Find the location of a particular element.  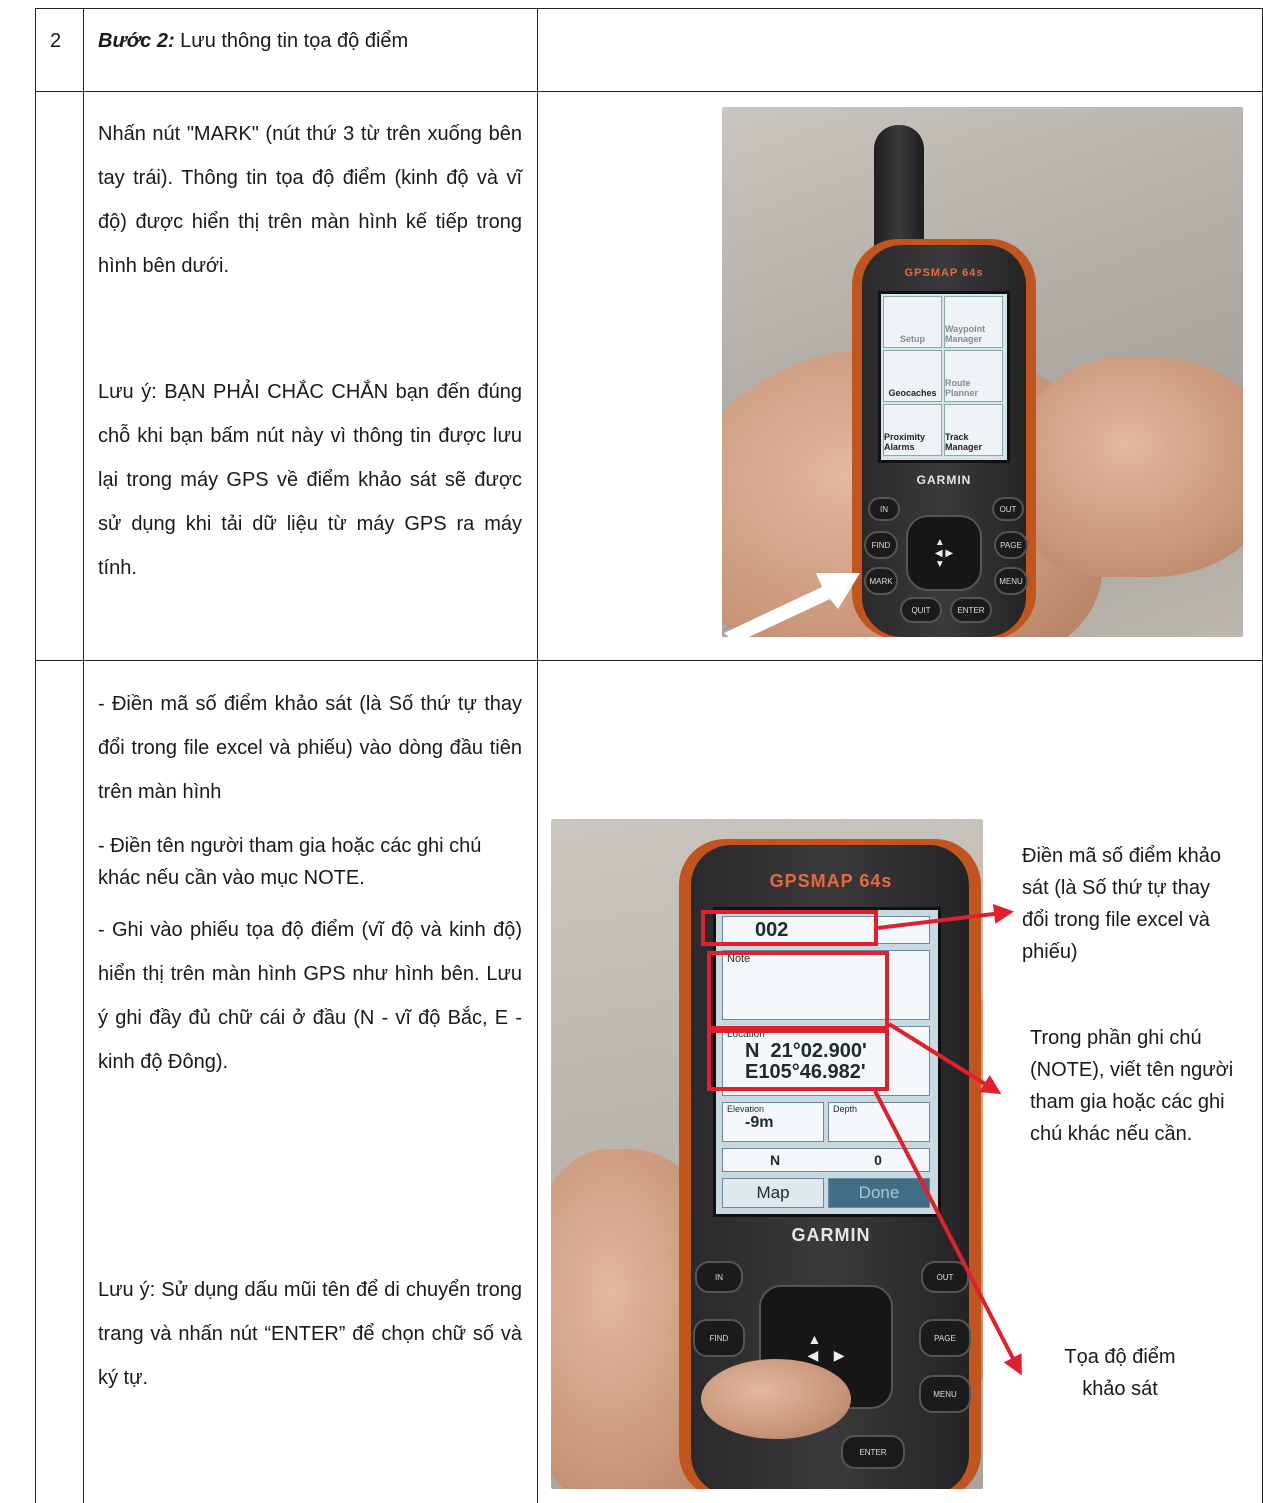

waypoint-arrow is located at coordinates (945, 916).